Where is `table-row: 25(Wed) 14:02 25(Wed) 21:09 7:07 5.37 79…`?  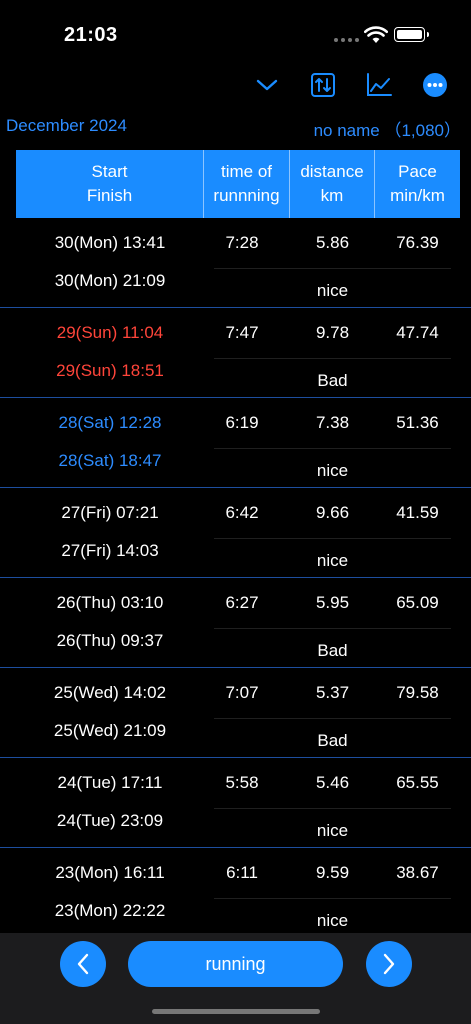 table-row: 25(Wed) 14:02 25(Wed) 21:09 7:07 5.37 79… is located at coordinates (235, 713).